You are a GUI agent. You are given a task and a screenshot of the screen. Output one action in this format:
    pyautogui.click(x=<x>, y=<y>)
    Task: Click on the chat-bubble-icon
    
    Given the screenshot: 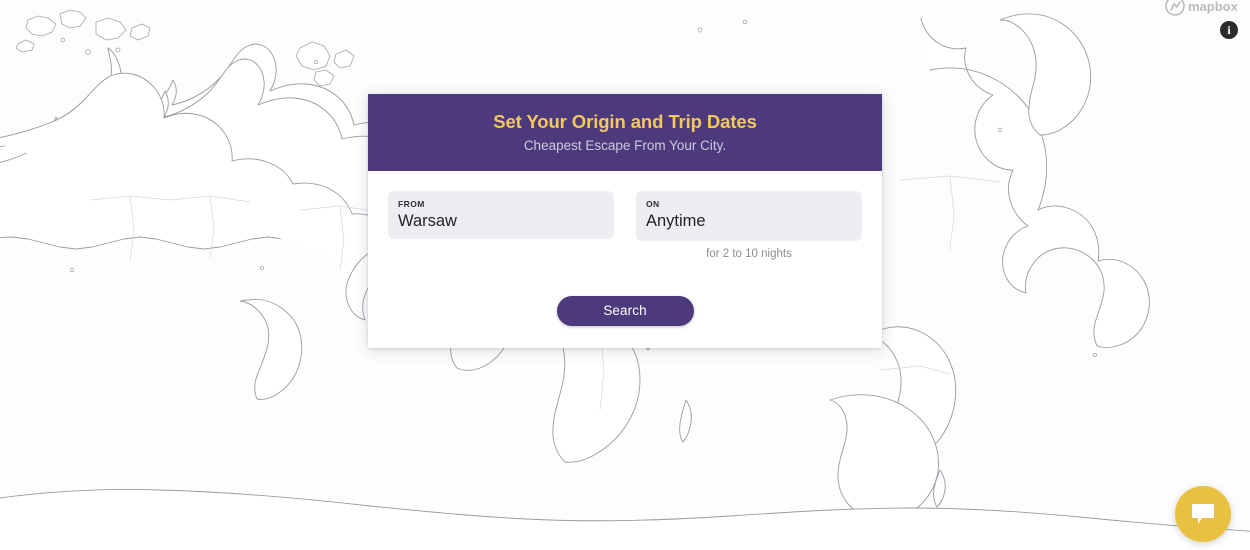 What is the action you would take?
    pyautogui.click(x=1203, y=514)
    